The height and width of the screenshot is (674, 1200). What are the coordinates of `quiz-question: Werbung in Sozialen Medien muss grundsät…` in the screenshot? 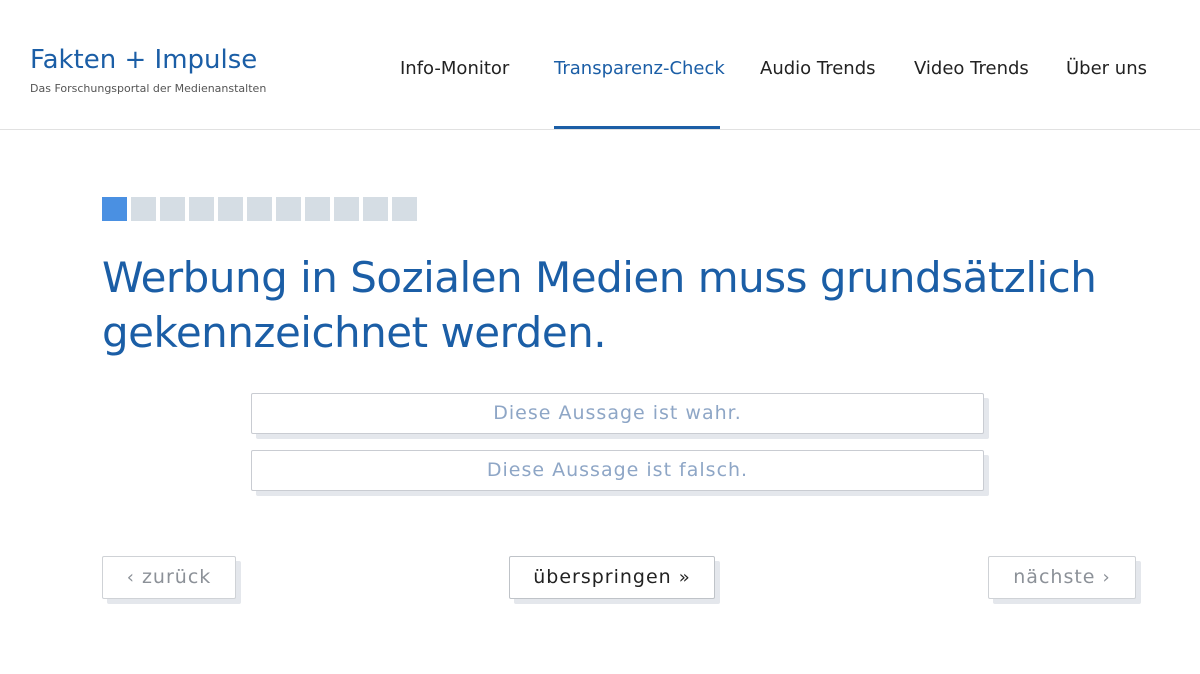 It's located at (599, 305).